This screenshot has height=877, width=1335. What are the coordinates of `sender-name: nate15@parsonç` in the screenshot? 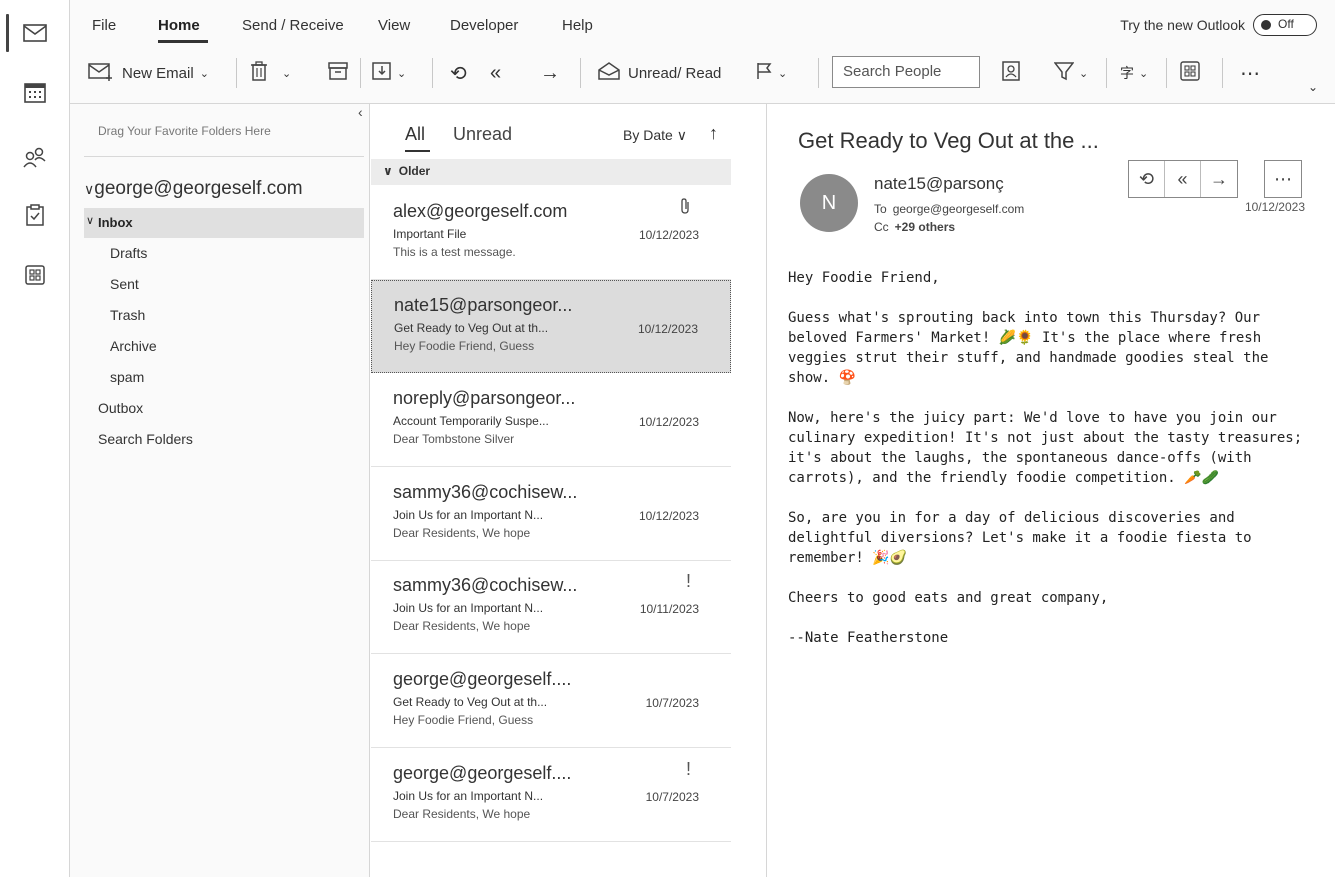 It's located at (939, 184).